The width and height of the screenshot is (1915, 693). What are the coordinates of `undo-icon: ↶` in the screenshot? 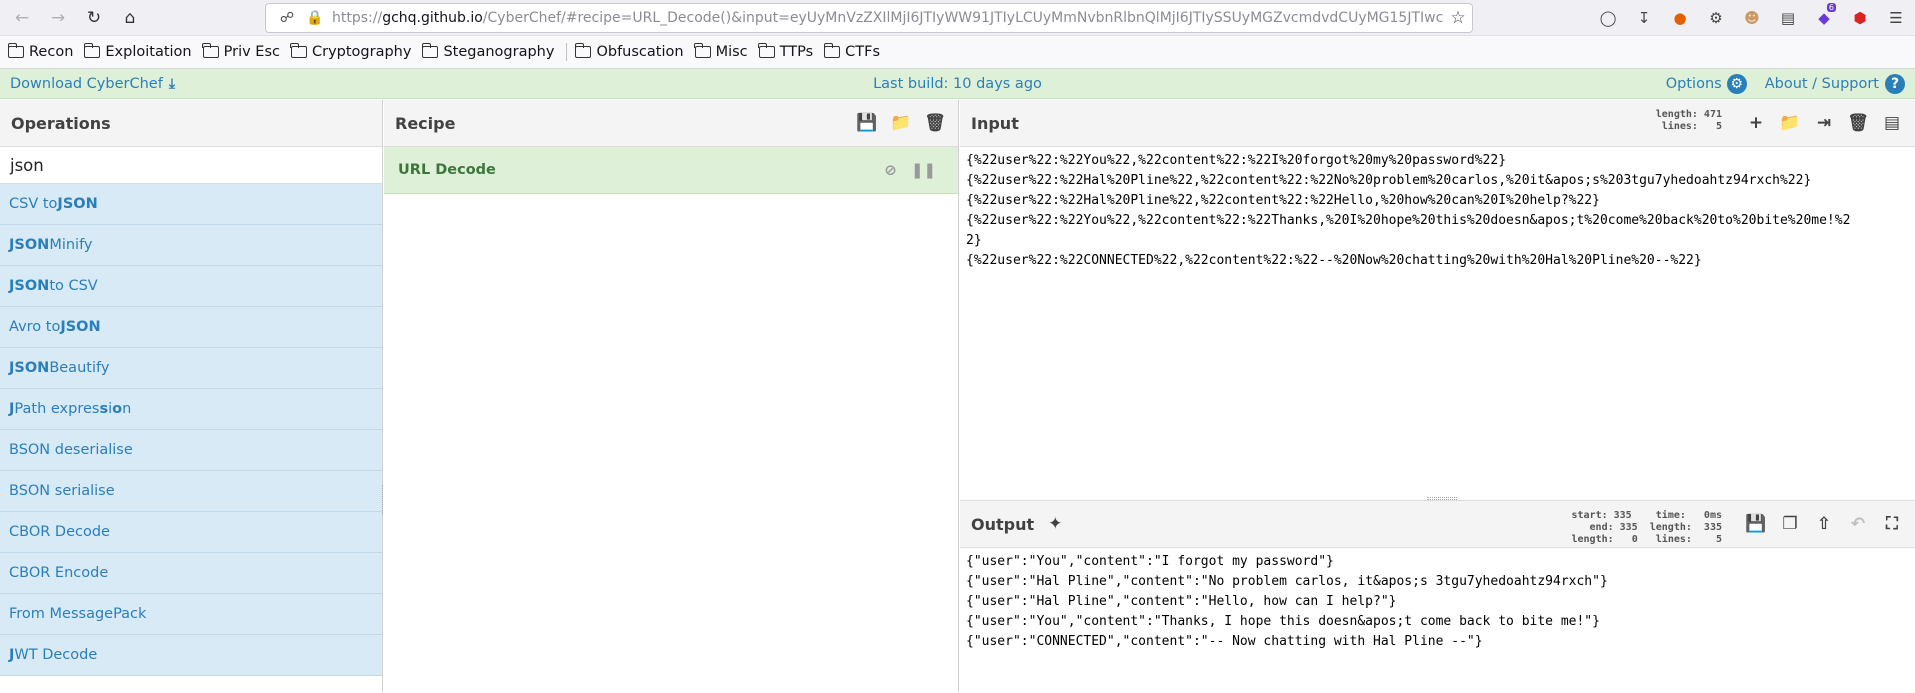 It's located at (1858, 524).